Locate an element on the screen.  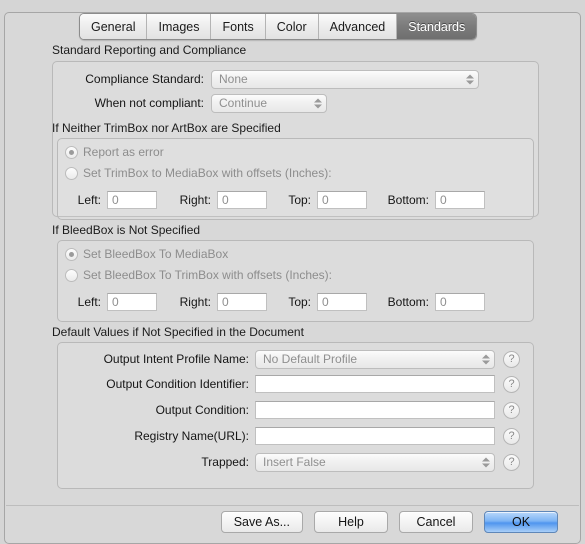
trimbox-offsets-row: Left: 0 Right: 0 Top: 0 Bottom: 0 is located at coordinates (294, 200).